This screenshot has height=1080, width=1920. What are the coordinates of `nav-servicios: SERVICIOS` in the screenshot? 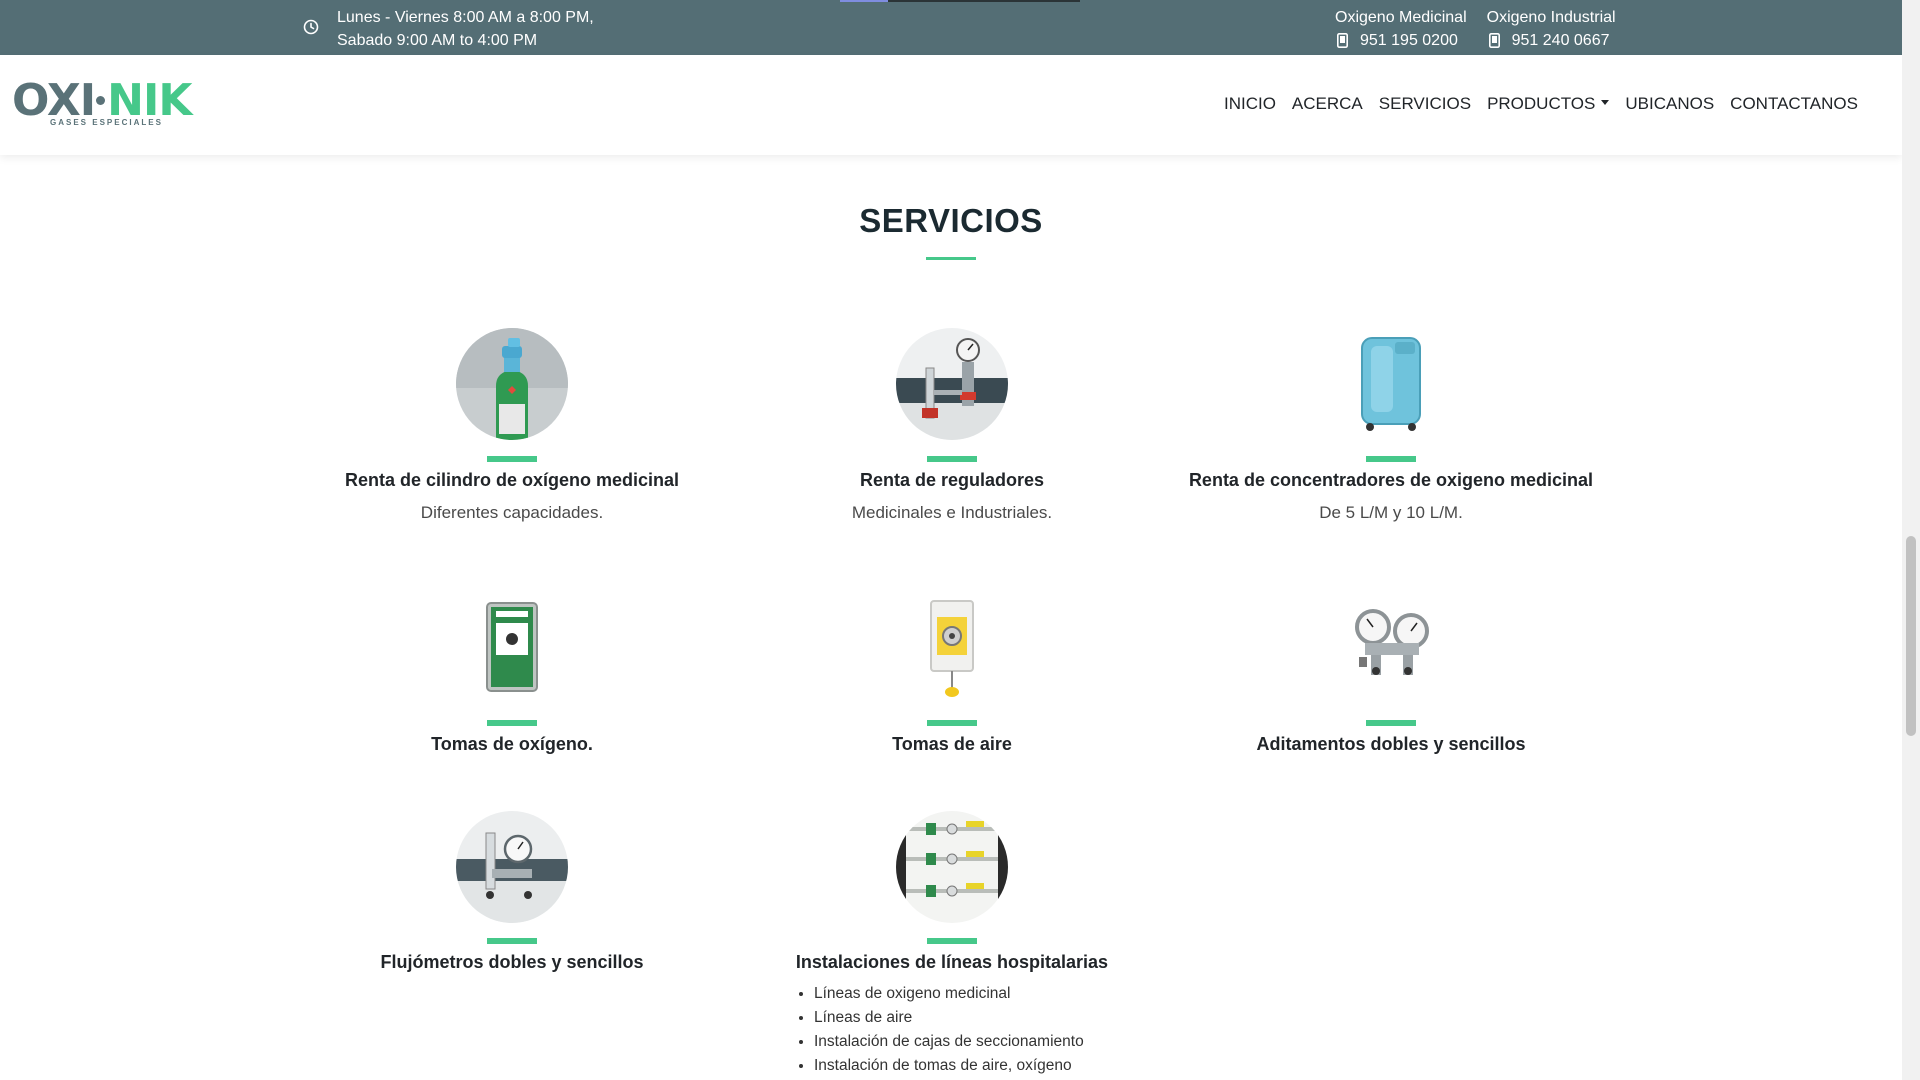 It's located at (1425, 104).